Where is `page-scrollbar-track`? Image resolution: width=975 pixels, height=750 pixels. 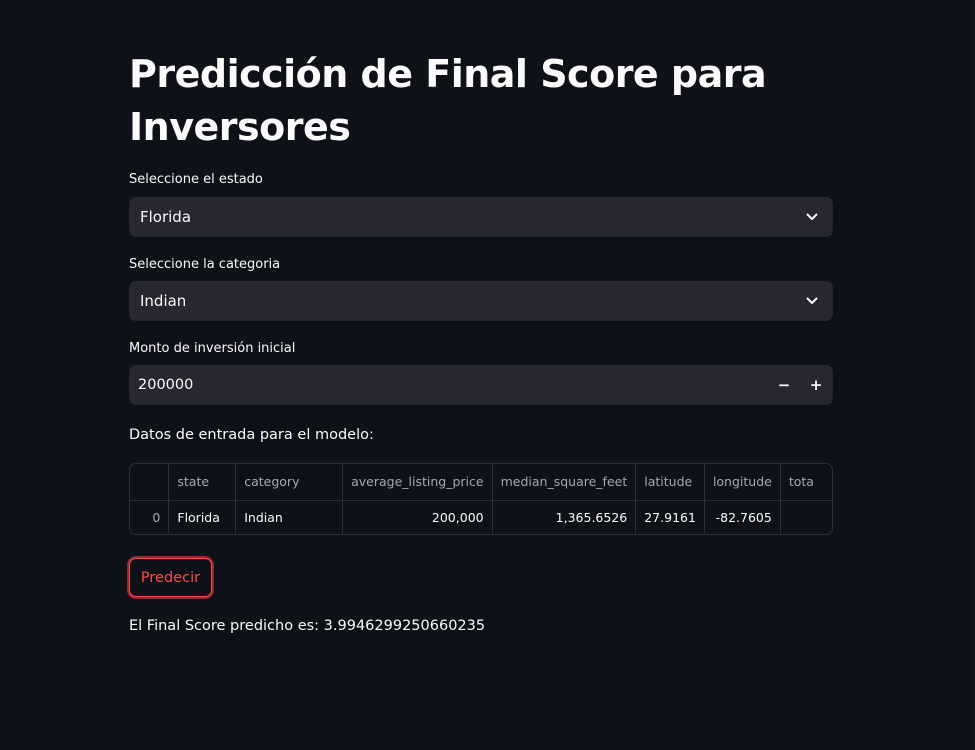 page-scrollbar-track is located at coordinates (973, 375).